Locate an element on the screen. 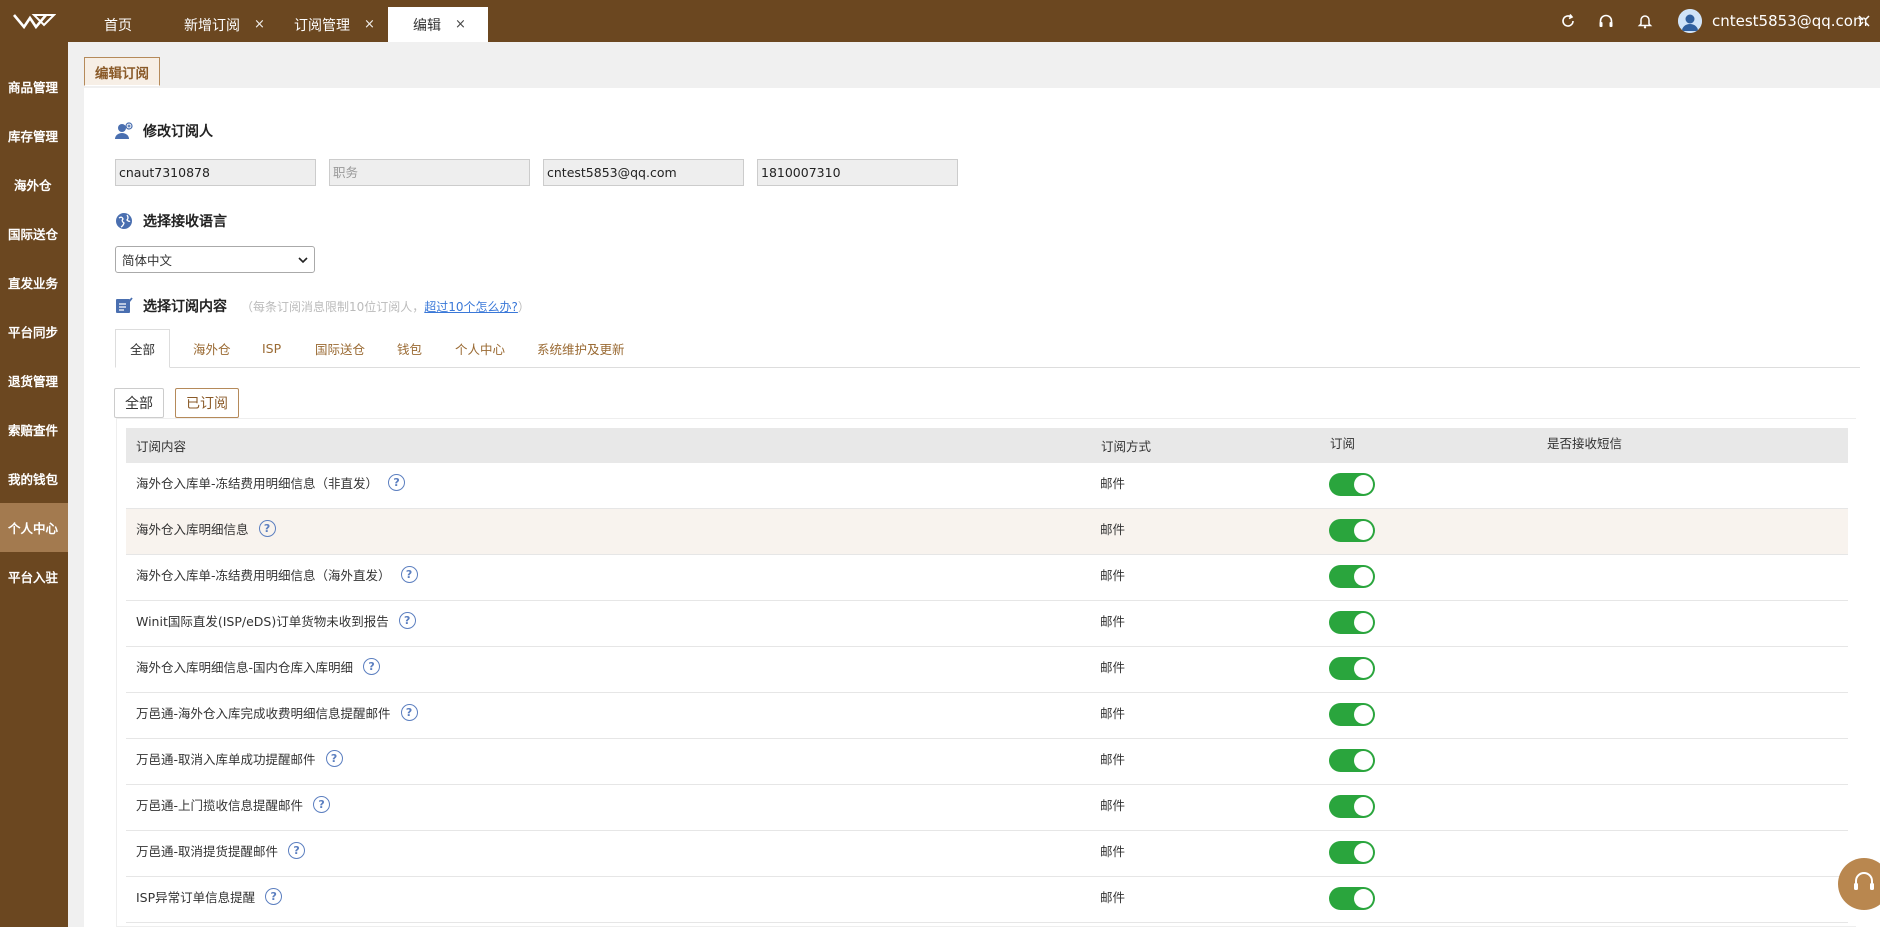 This screenshot has width=1880, height=927. sidebar-item-label: 商品管理 is located at coordinates (33, 87).